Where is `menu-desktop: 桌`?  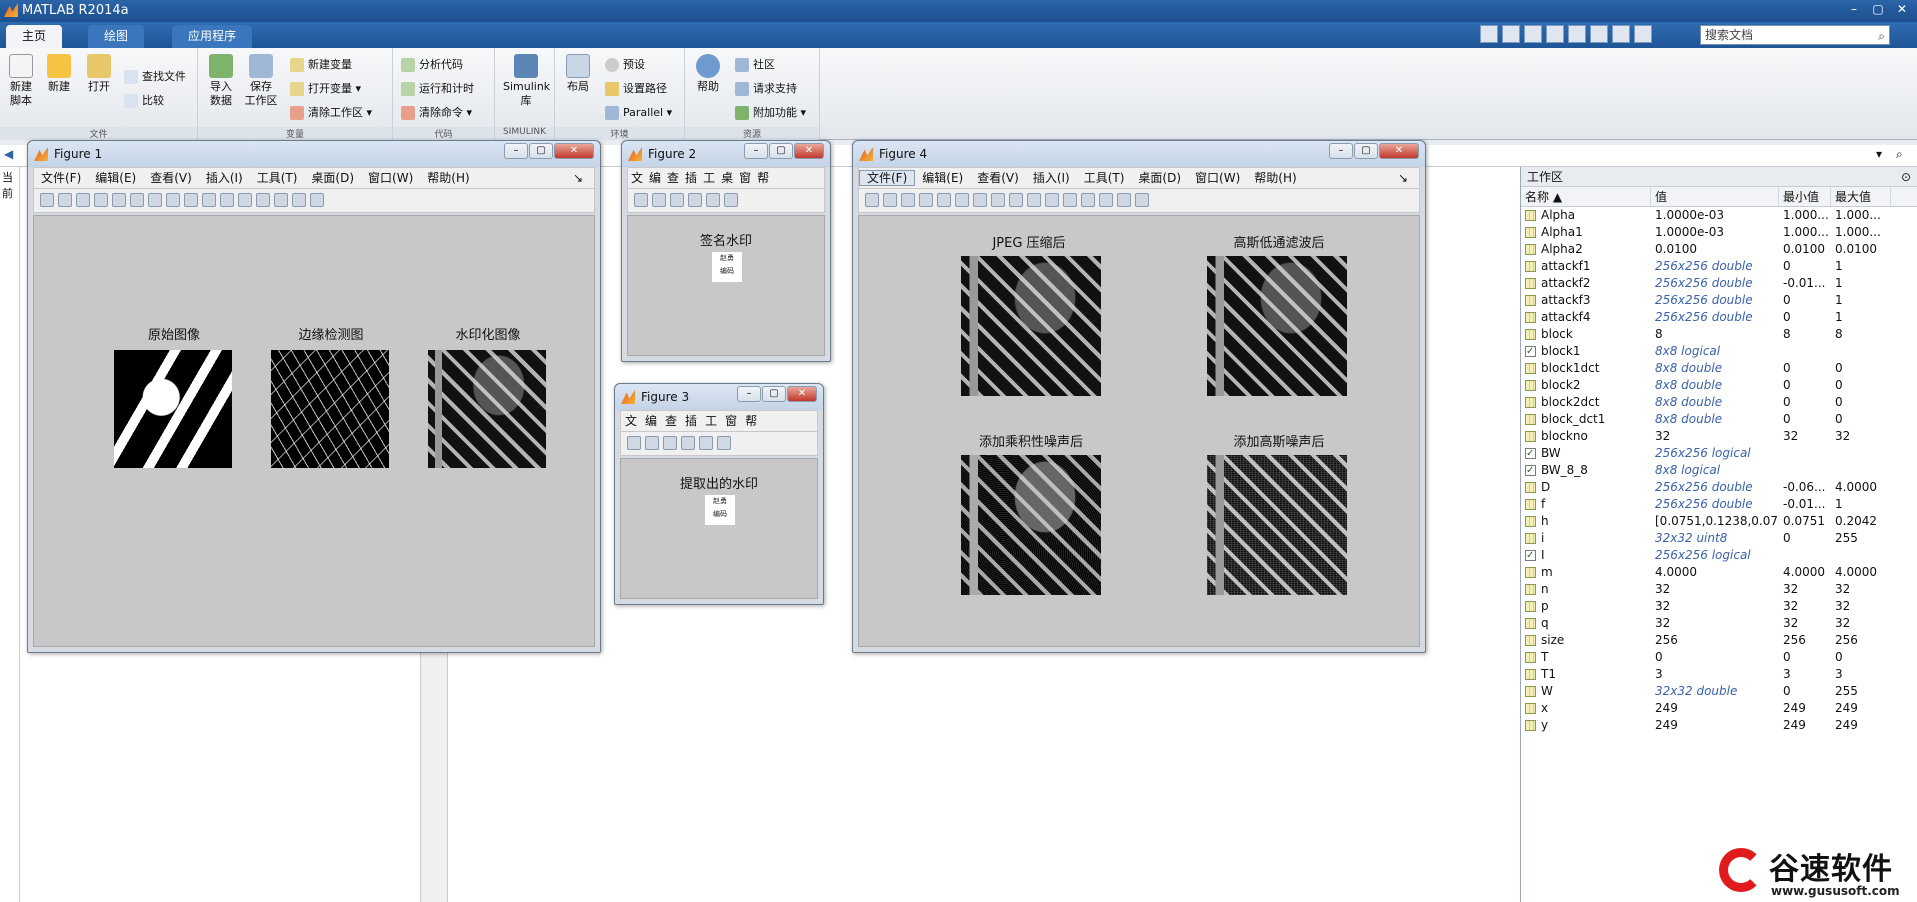 menu-desktop: 桌 is located at coordinates (727, 178).